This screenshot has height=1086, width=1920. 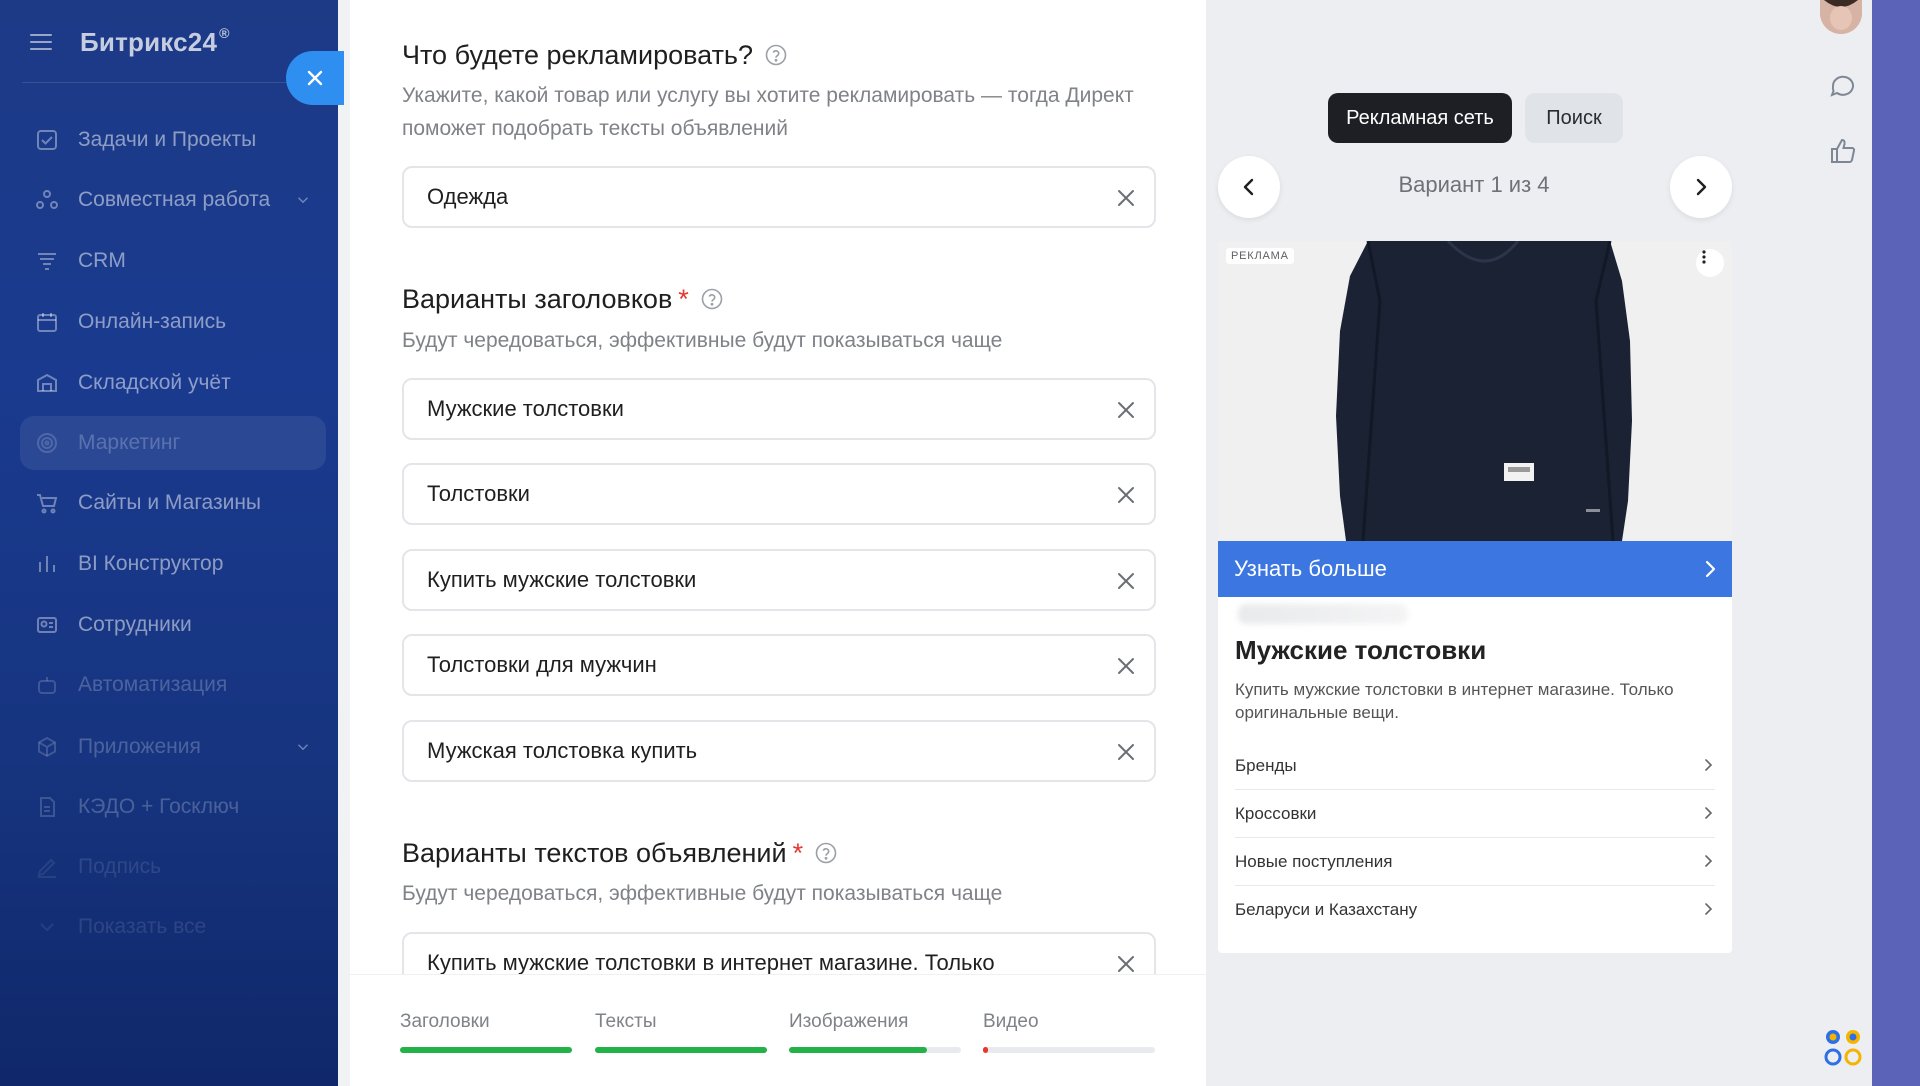 I want to click on sidebar-item-automation: Автоматизация, so click(x=173, y=685).